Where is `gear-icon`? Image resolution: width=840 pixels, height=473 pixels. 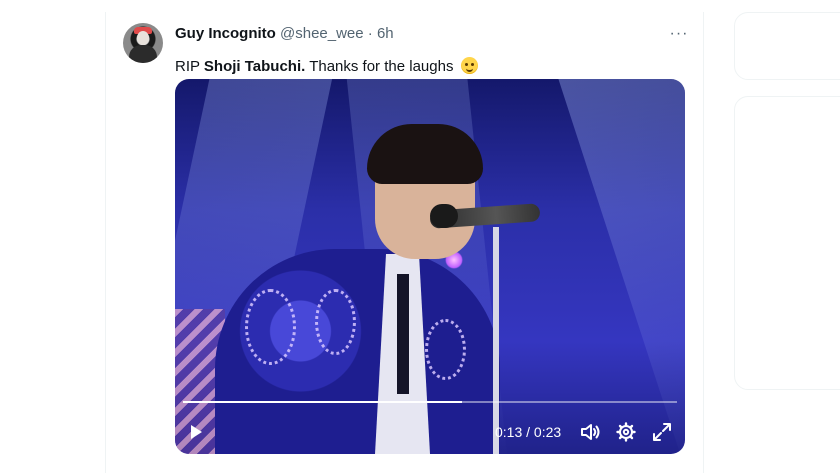 gear-icon is located at coordinates (626, 432).